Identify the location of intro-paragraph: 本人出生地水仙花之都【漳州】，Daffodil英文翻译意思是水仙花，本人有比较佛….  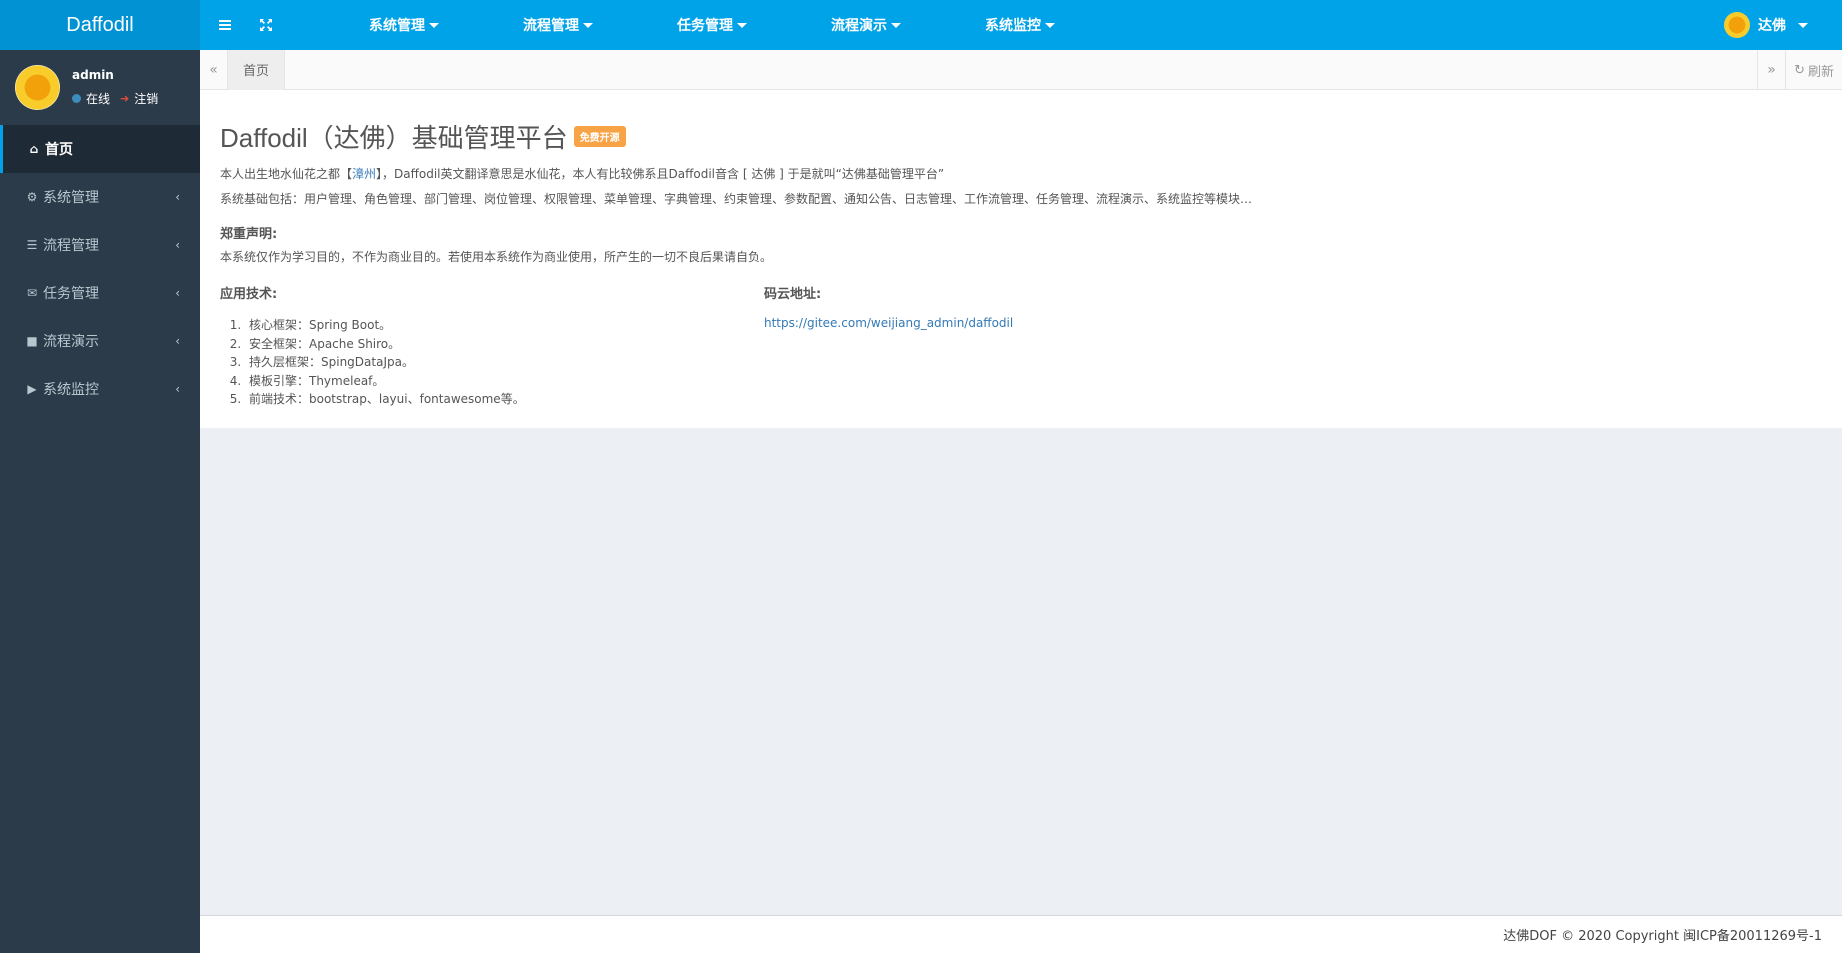
(1021, 174).